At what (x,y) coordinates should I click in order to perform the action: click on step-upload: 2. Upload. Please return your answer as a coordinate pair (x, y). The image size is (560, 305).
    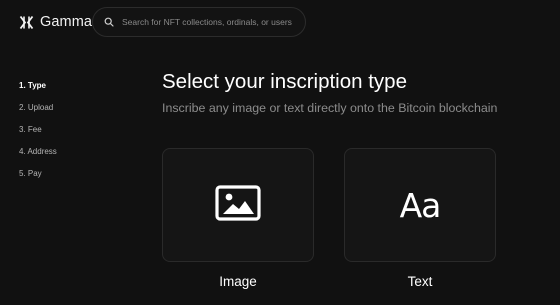
    Looking at the image, I should click on (38, 113).